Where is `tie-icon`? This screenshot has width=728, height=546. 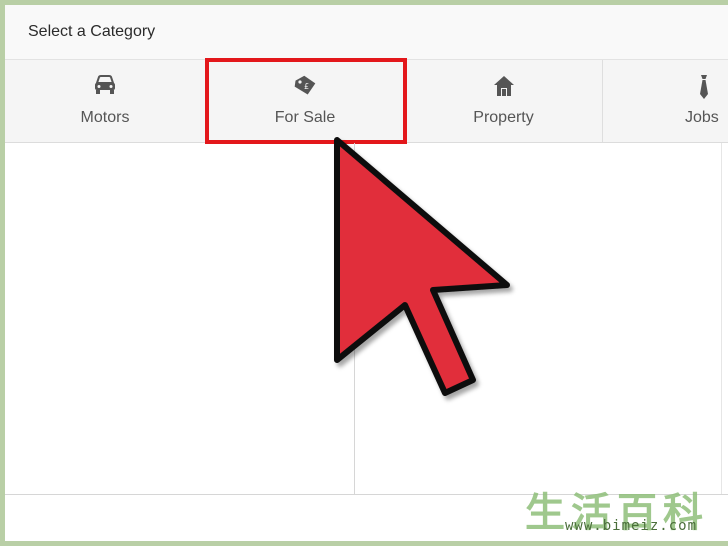 tie-icon is located at coordinates (704, 89).